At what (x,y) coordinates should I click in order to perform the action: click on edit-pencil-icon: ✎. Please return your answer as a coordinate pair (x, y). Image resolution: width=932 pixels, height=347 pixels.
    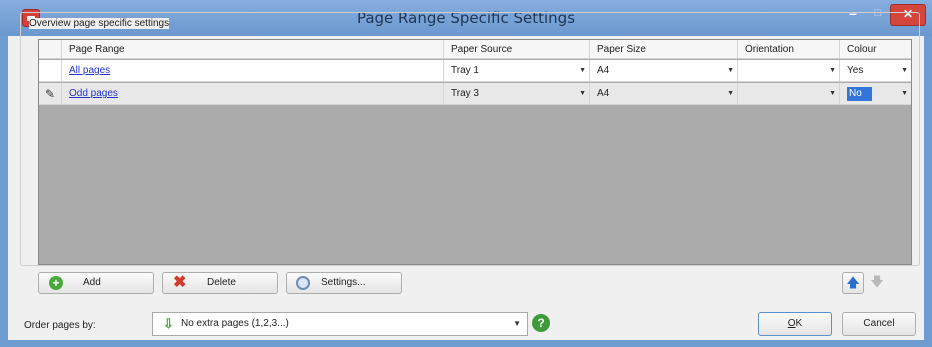
    Looking at the image, I should click on (50, 94).